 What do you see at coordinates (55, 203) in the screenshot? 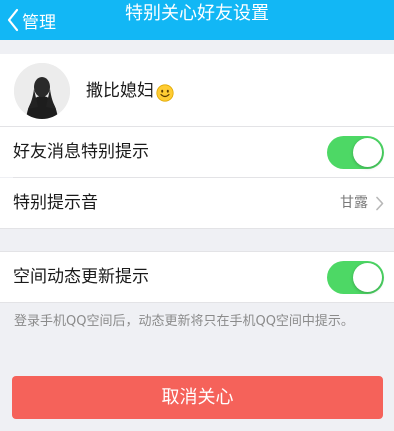
I see `special-tone-label: 特别提示音` at bounding box center [55, 203].